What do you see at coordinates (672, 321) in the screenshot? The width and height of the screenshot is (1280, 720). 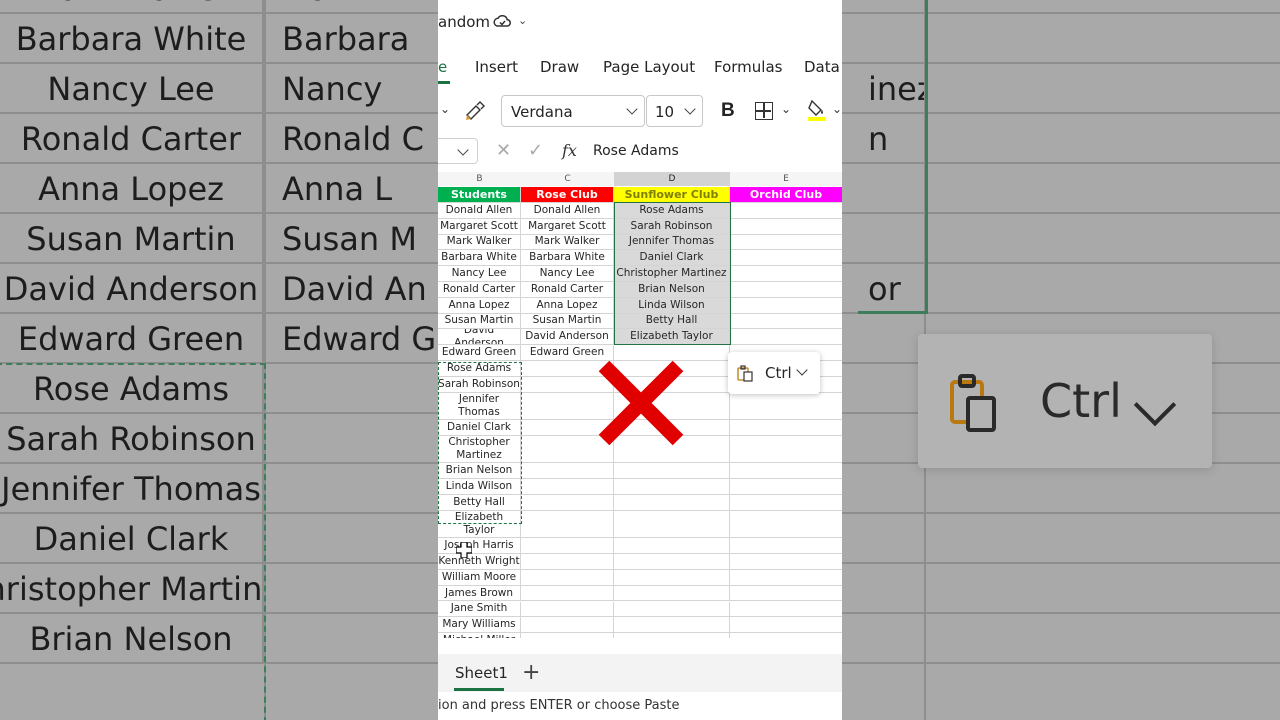 I see `cell-d: Betty Hall` at bounding box center [672, 321].